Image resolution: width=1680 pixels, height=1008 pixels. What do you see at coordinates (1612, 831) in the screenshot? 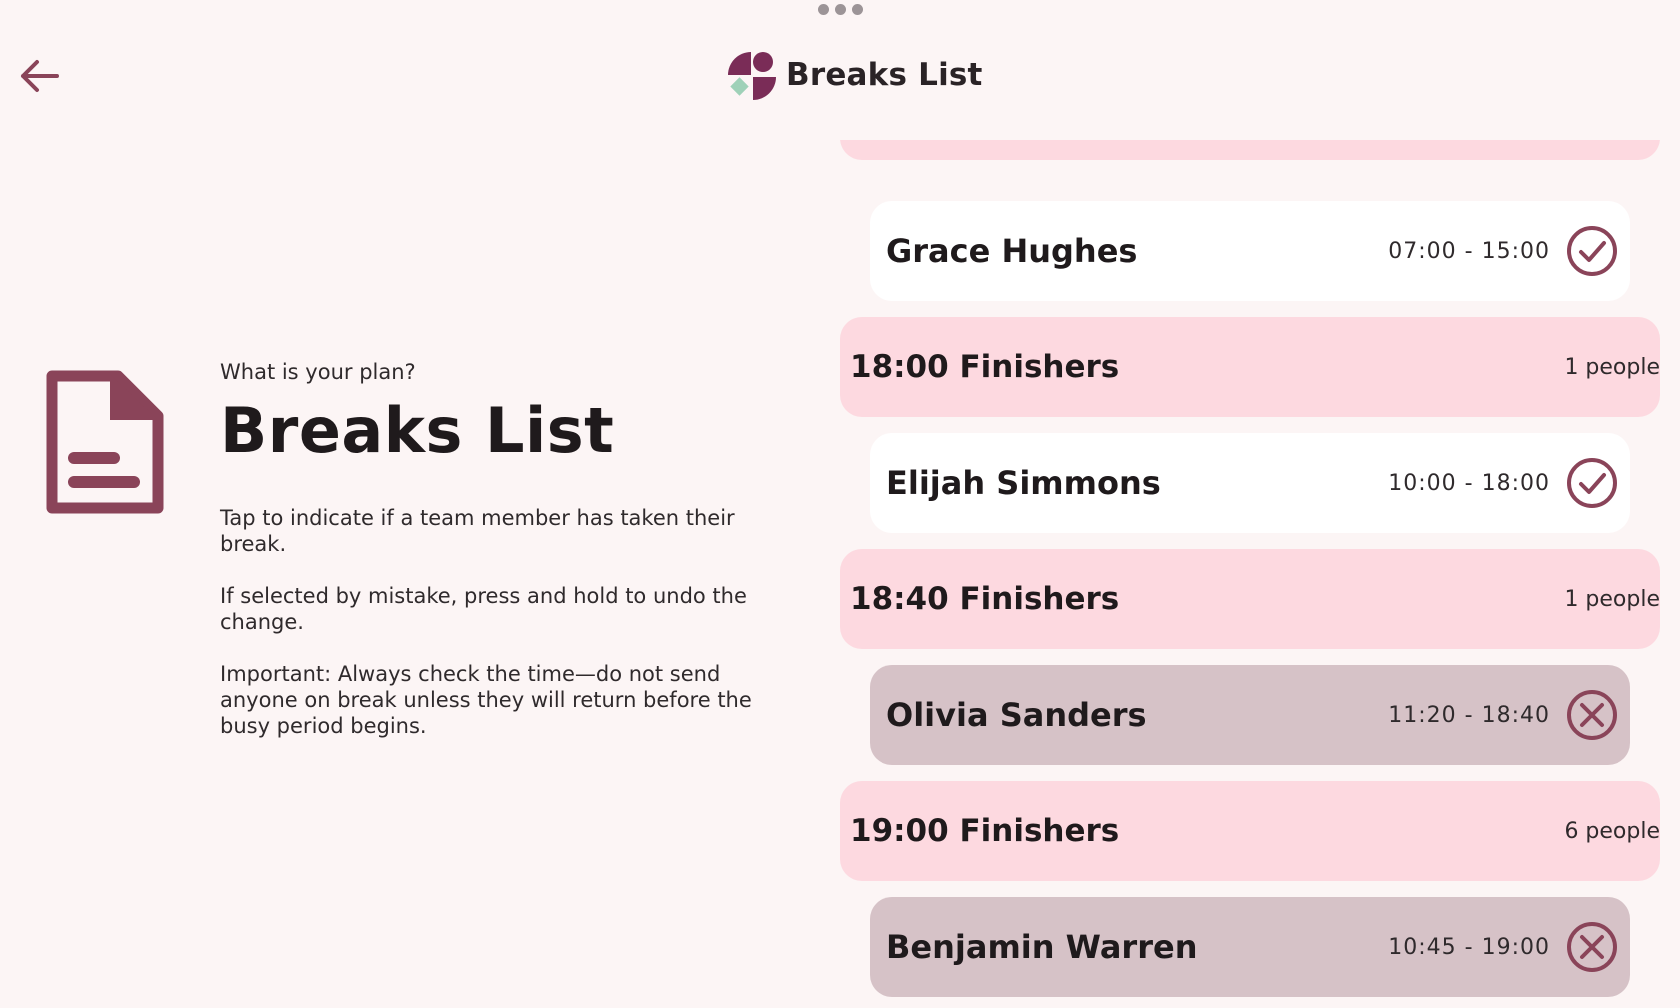
I see `group-count: 6 people` at bounding box center [1612, 831].